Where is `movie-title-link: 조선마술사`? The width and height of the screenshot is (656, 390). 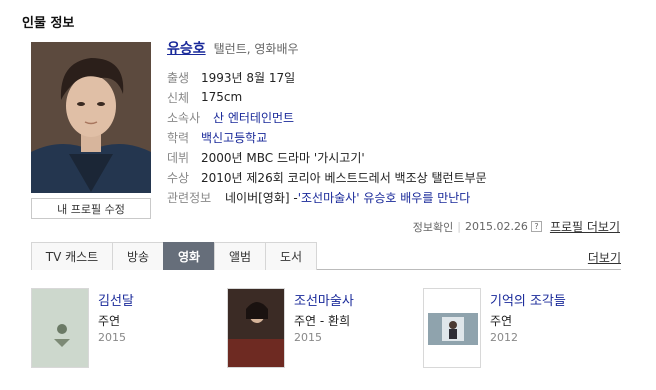
movie-title-link: 조선마술사 is located at coordinates (324, 299).